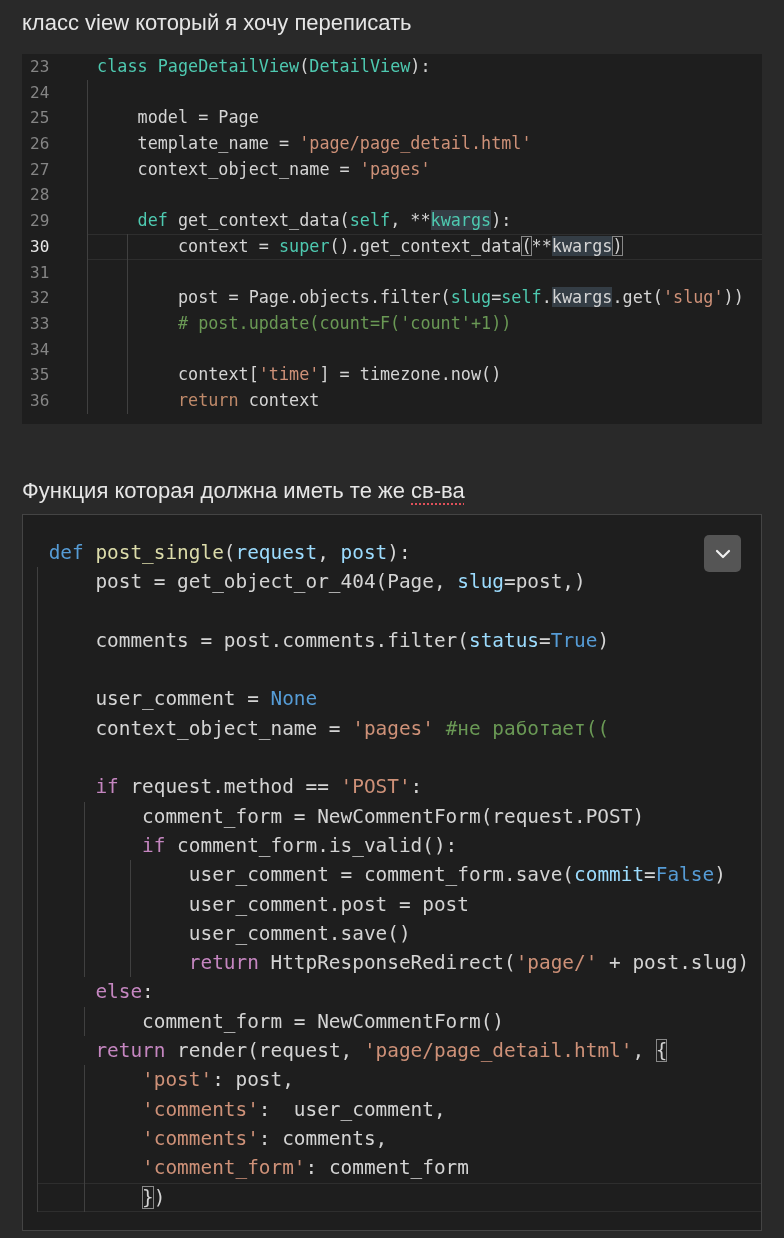 This screenshot has width=784, height=1238. I want to click on line-number: 29, so click(40, 221).